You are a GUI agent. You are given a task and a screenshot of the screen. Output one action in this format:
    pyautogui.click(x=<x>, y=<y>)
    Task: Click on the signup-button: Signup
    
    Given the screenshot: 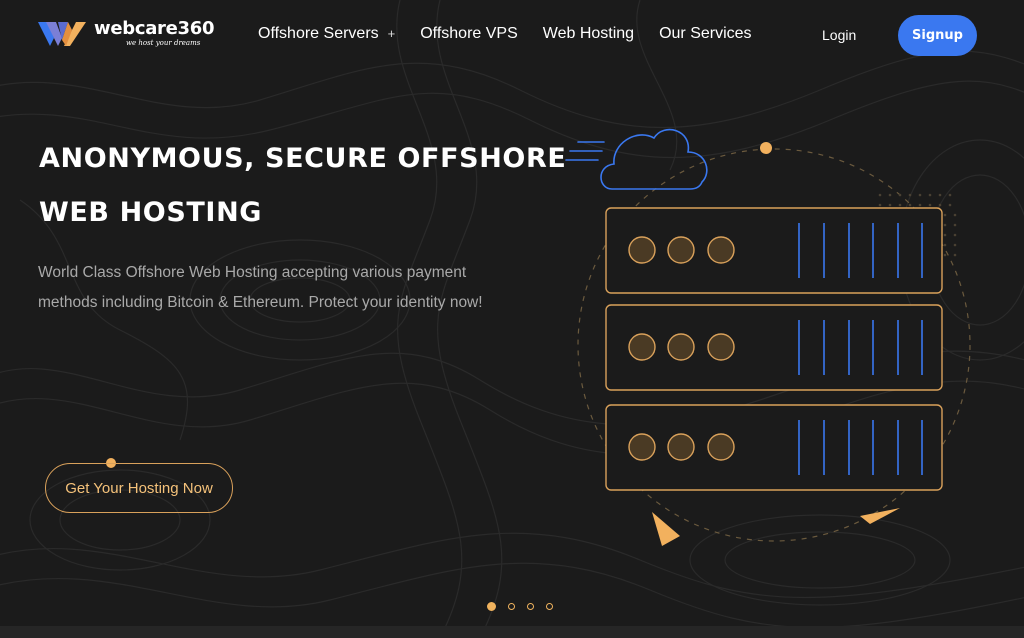 What is the action you would take?
    pyautogui.click(x=937, y=35)
    